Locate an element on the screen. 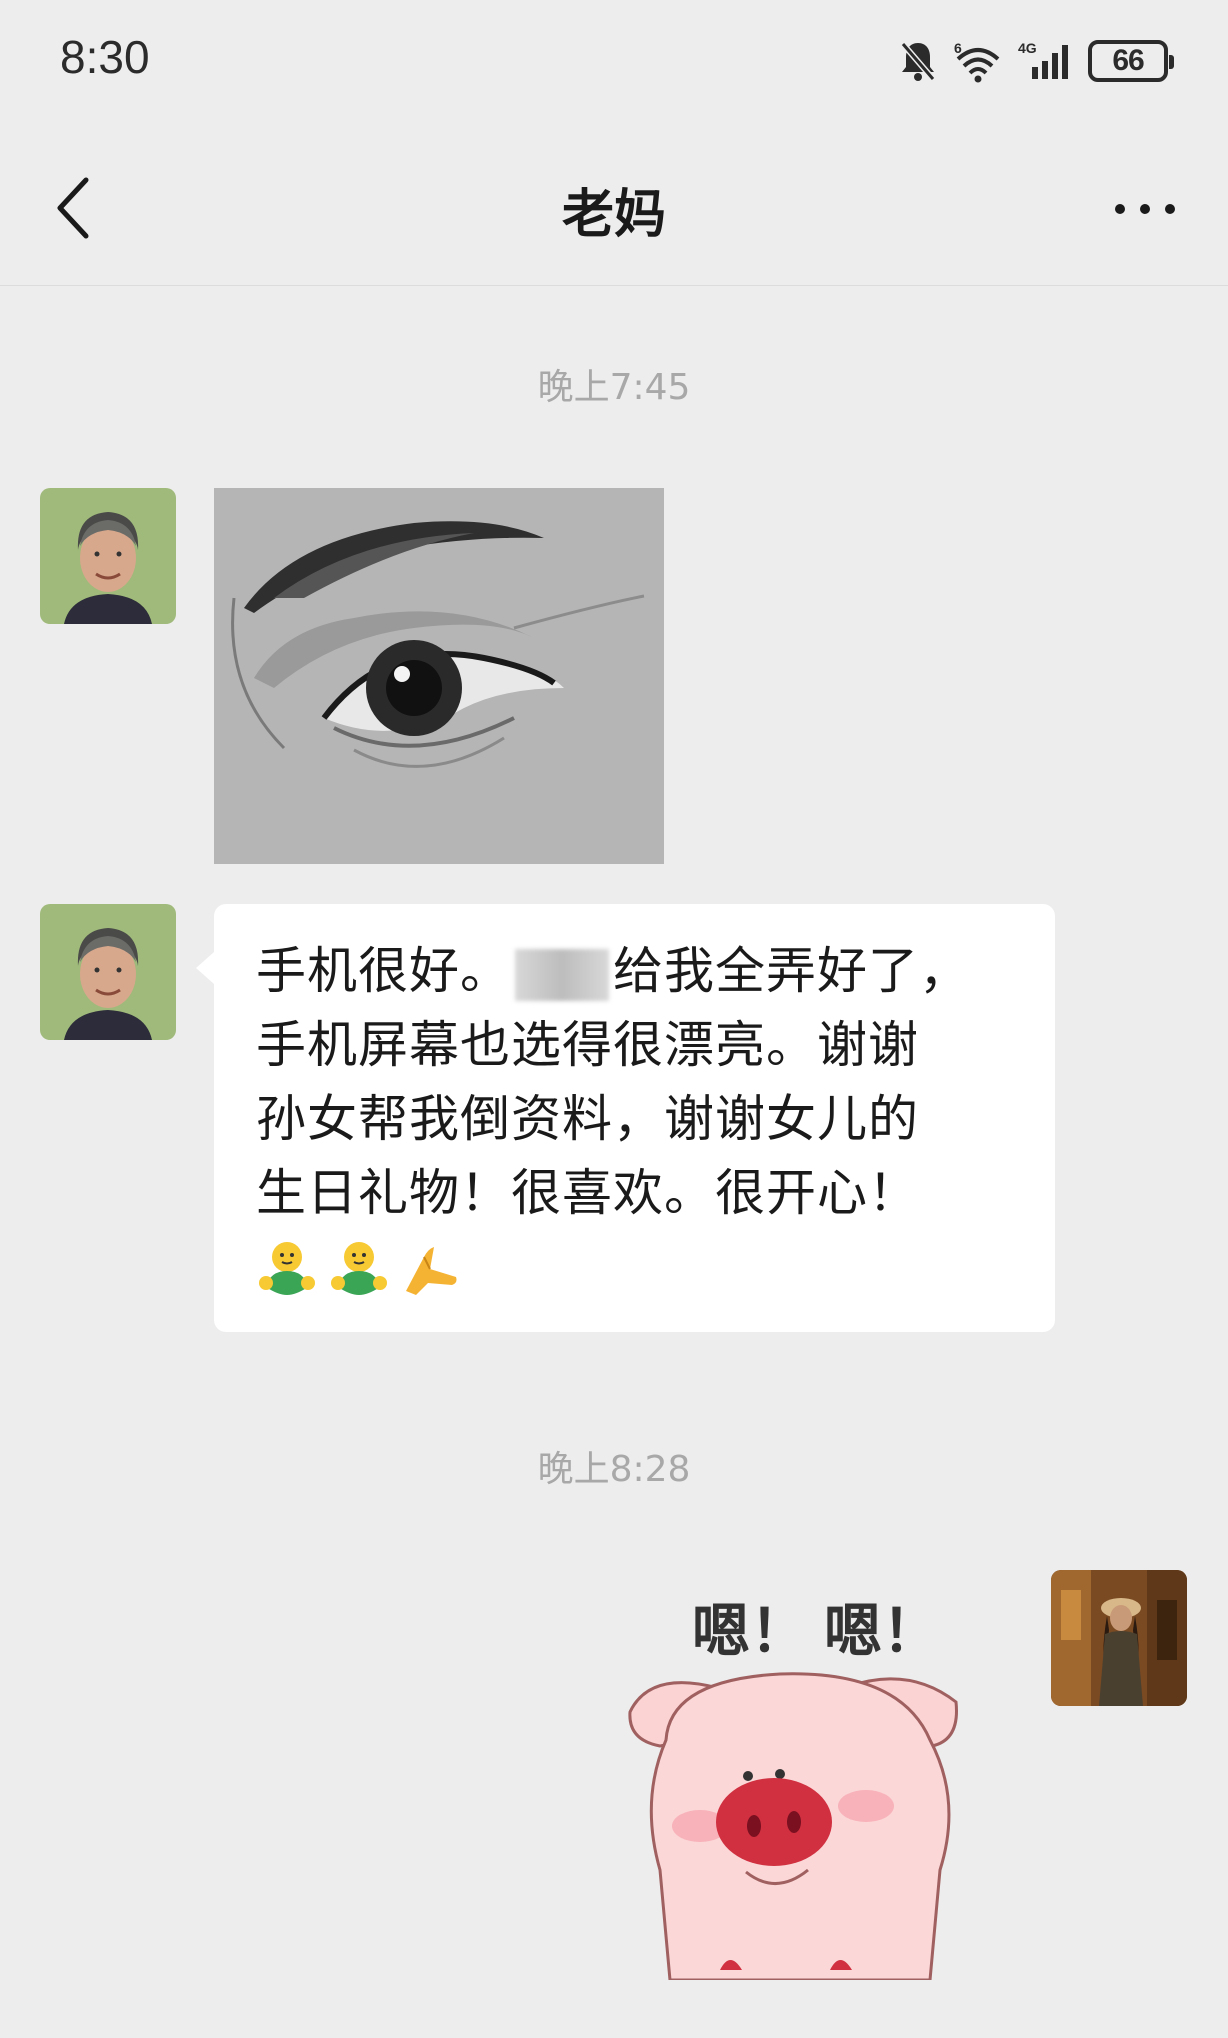 The height and width of the screenshot is (2038, 1228). battery-level: 66 is located at coordinates (1128, 60).